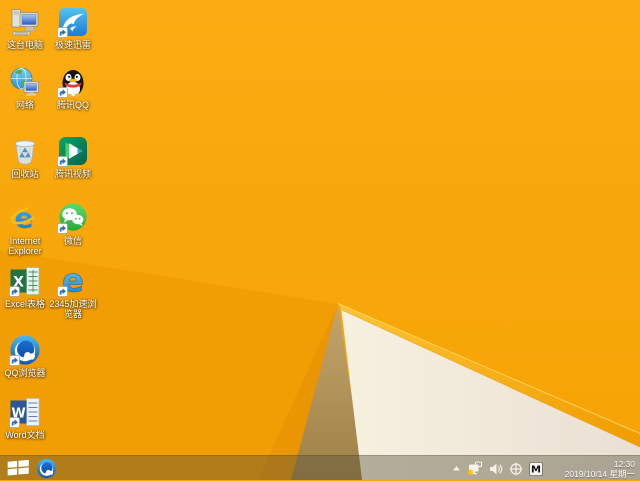 This screenshot has height=481, width=640. What do you see at coordinates (25, 373) in the screenshot?
I see `desktop-icon-label: QQ浏览器` at bounding box center [25, 373].